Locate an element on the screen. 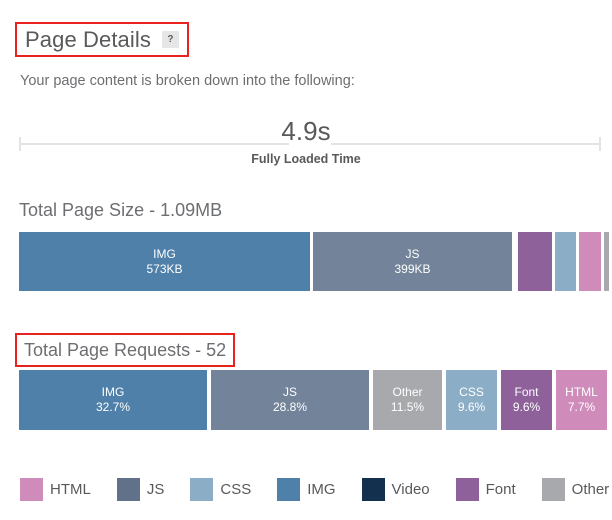  resource-type-legend: HTML JS CSS IMG Video Font Other is located at coordinates (316, 489).